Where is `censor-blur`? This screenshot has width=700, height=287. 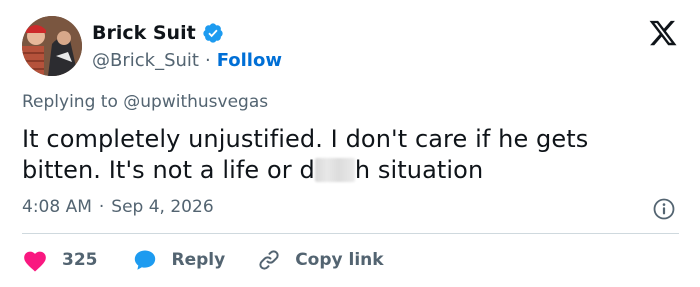
censor-blur is located at coordinates (334, 170).